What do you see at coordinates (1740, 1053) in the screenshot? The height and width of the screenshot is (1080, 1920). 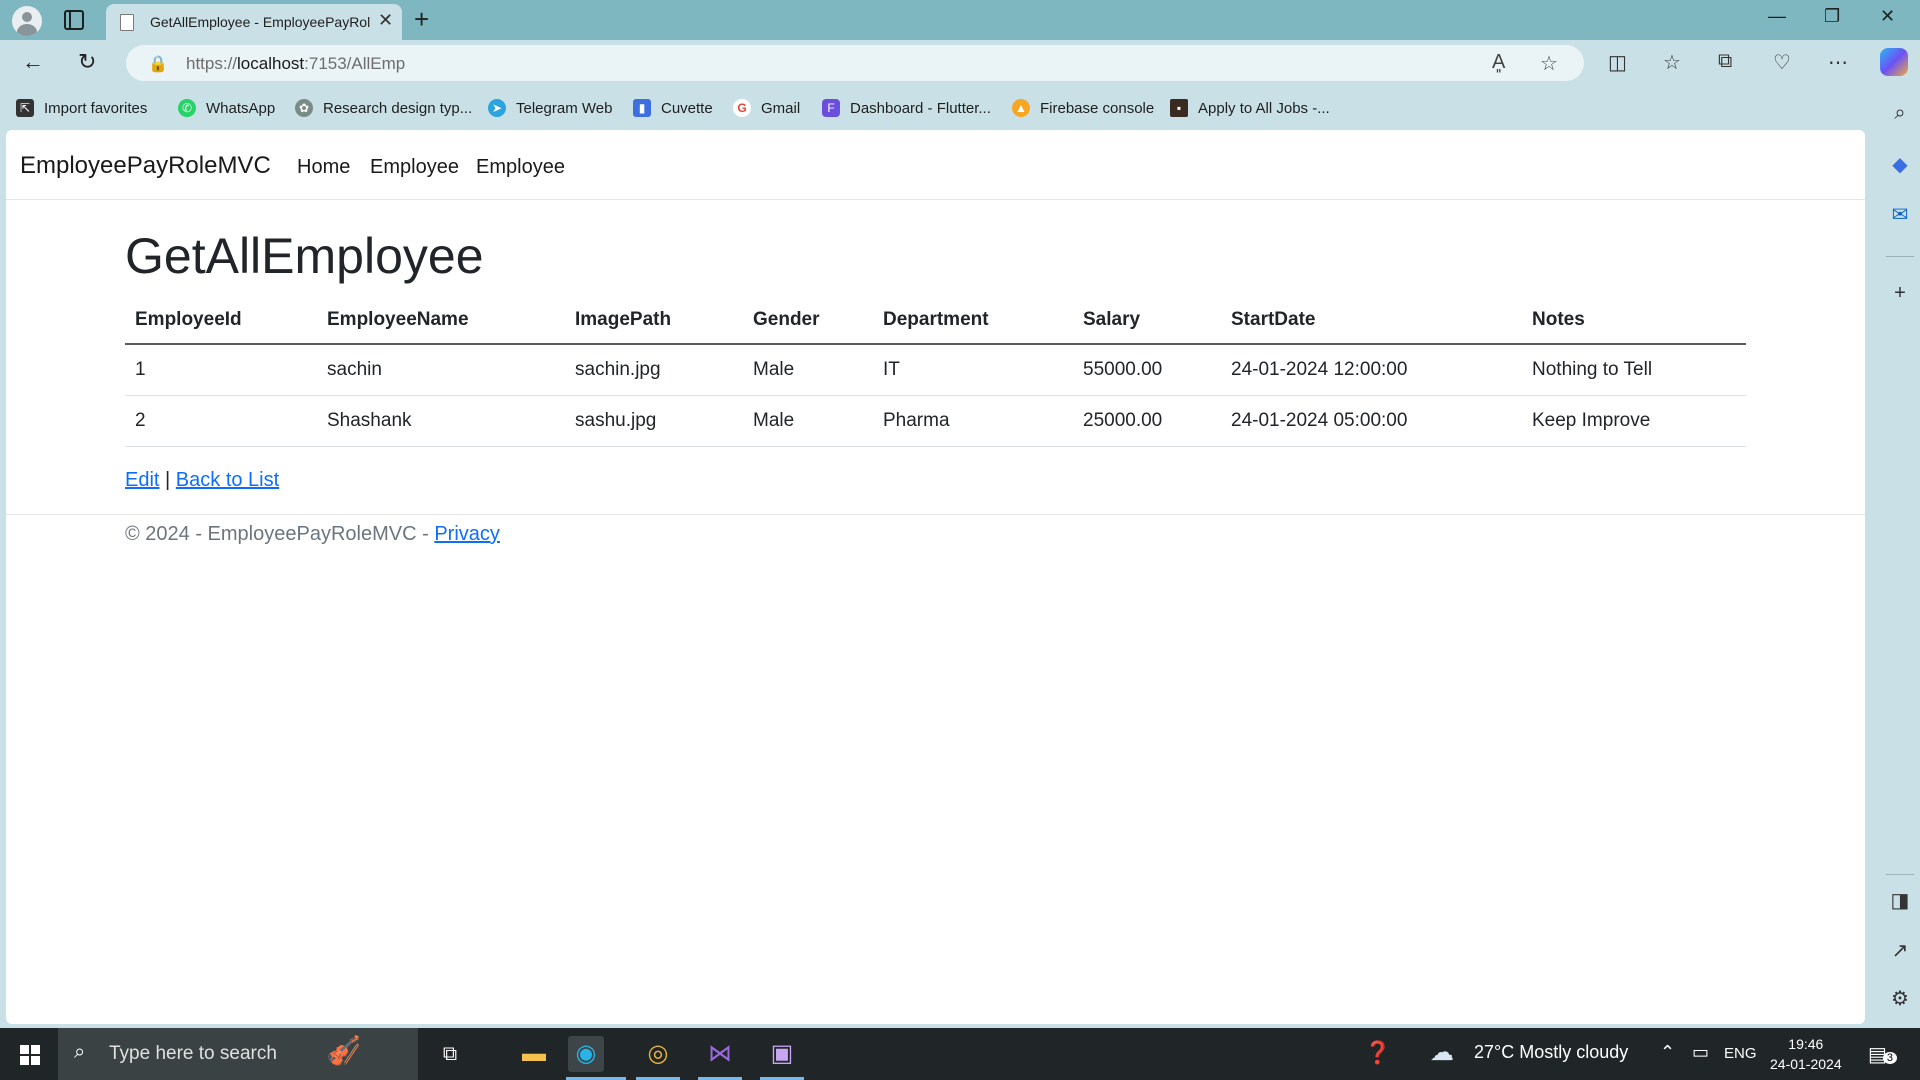 I see `language-indicator: ENG` at bounding box center [1740, 1053].